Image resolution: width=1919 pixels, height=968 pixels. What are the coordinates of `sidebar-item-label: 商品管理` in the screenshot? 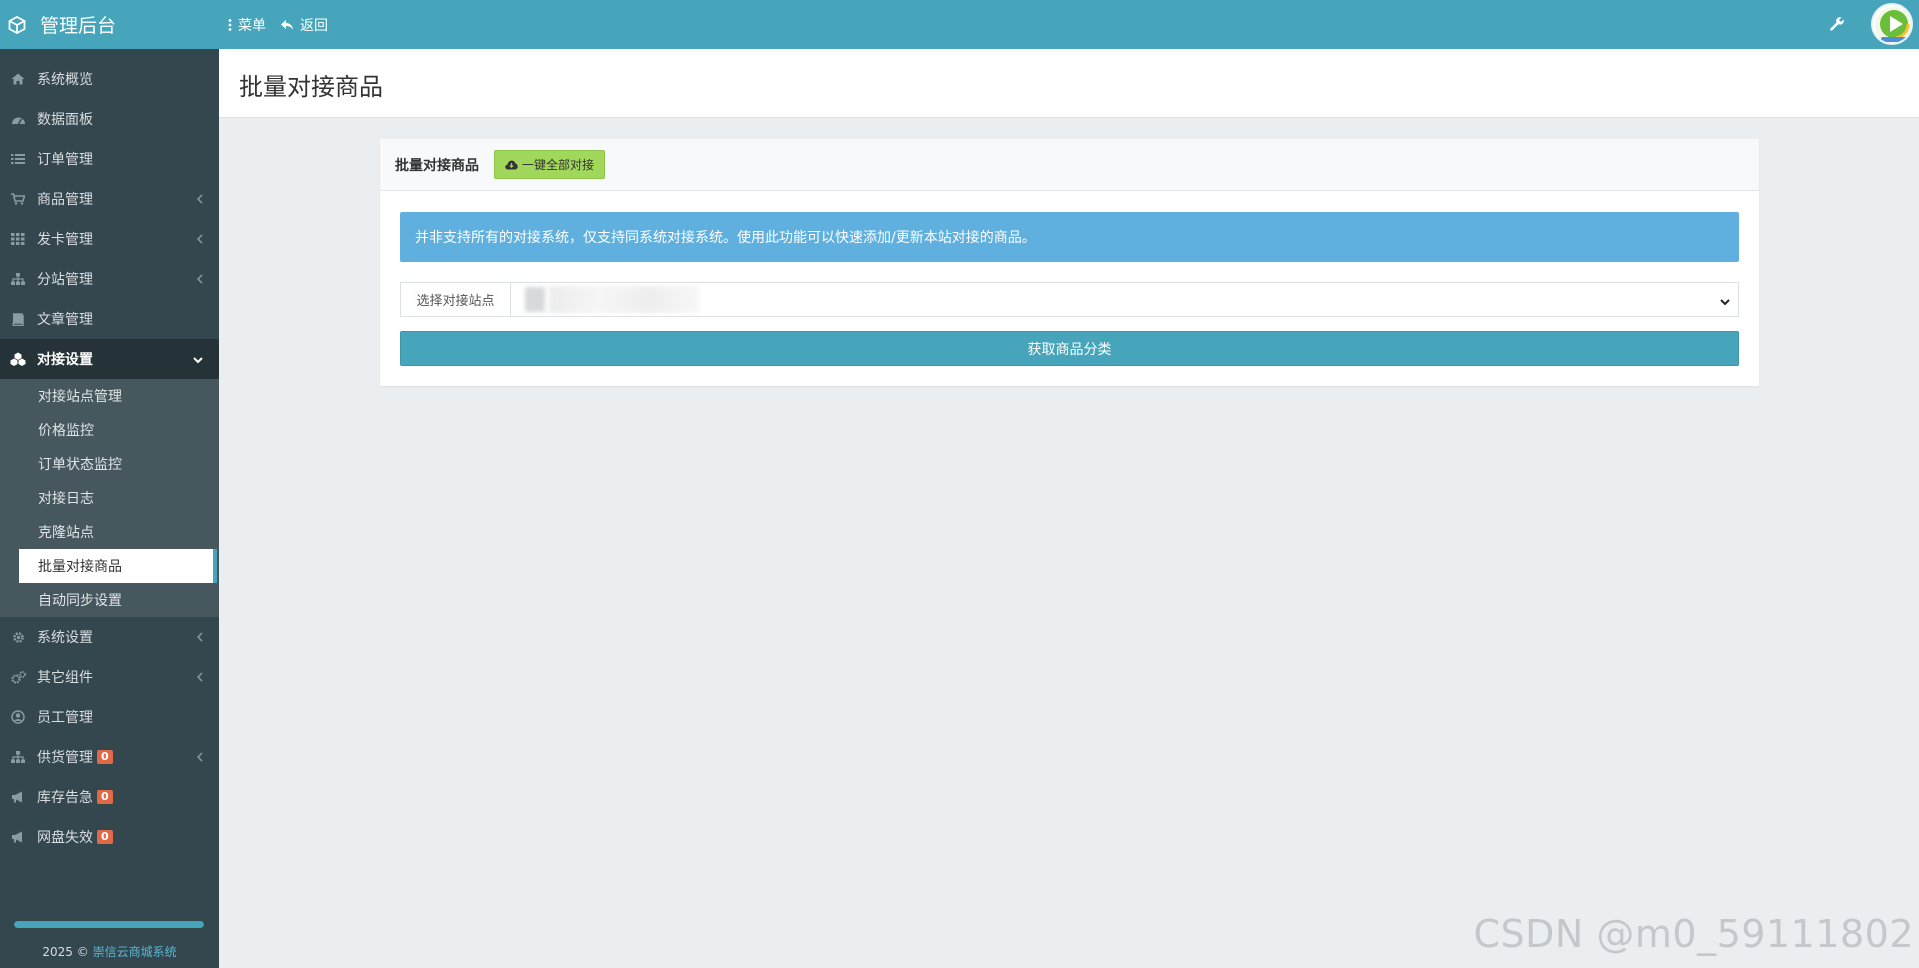 It's located at (65, 200).